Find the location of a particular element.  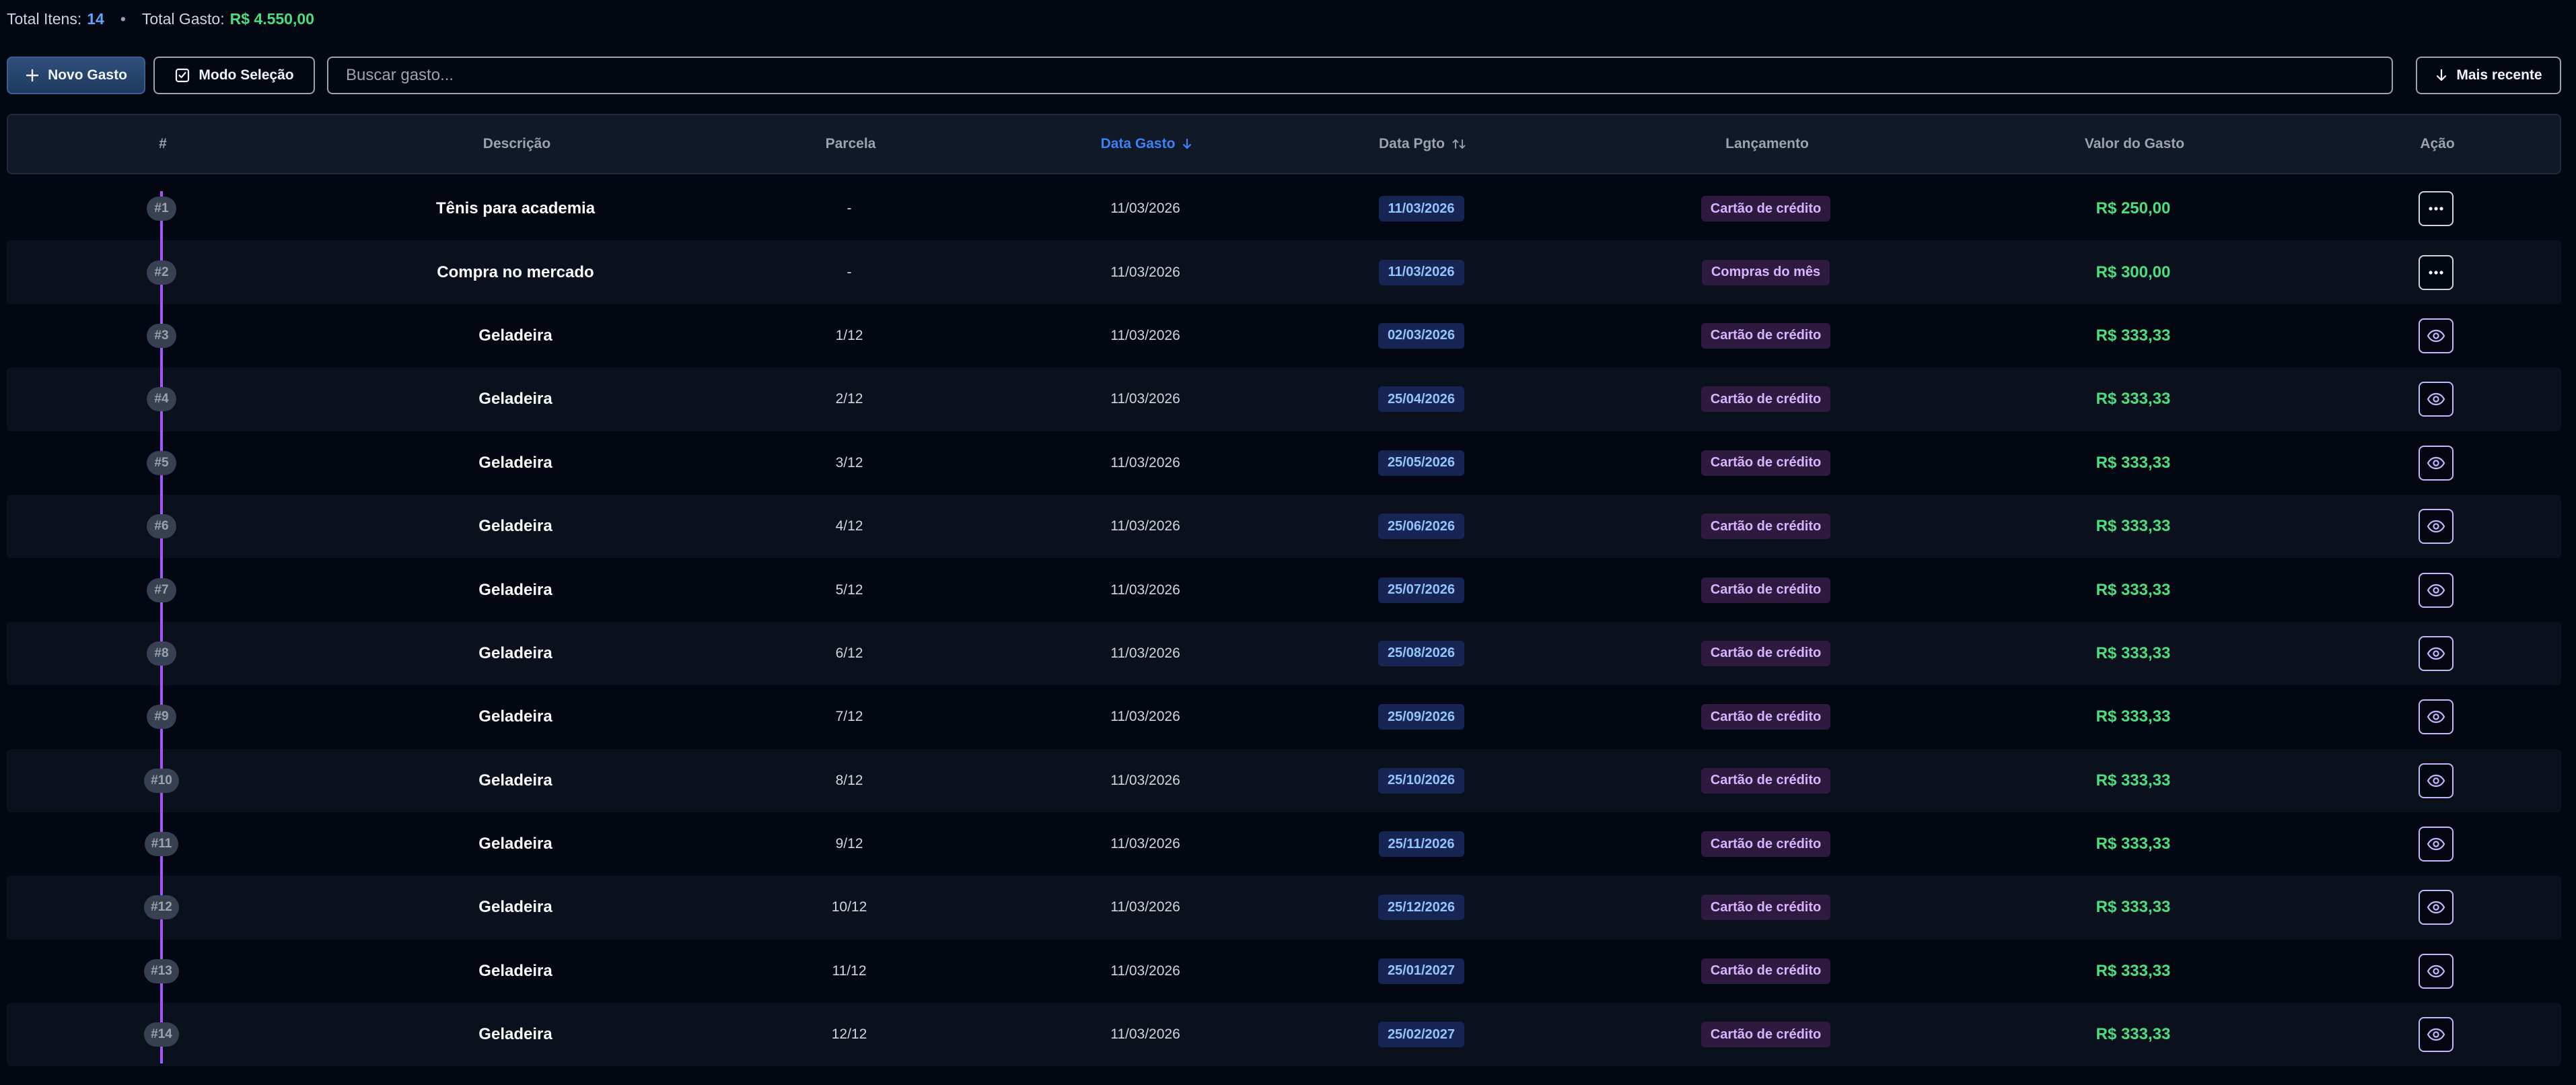

row-installment: 10/12 is located at coordinates (849, 907).